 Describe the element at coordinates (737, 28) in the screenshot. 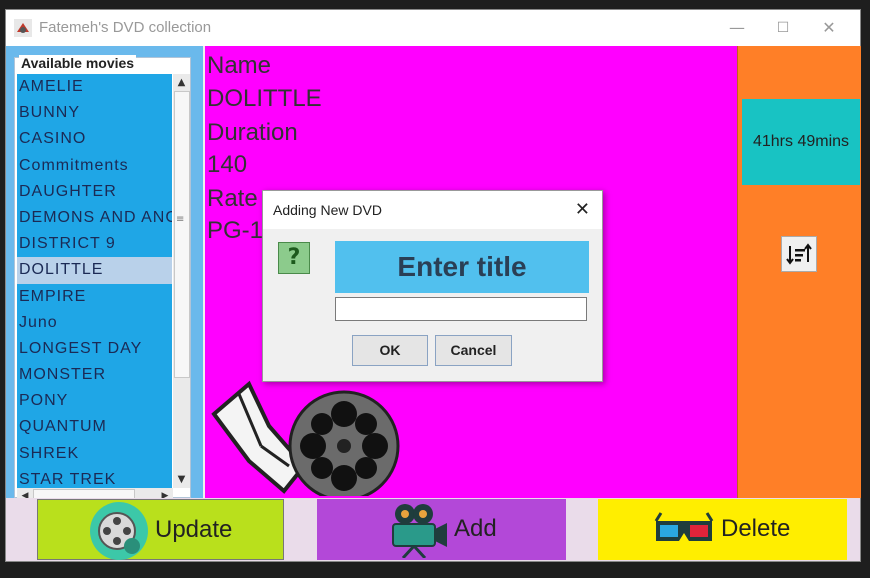

I see `minimize-button: —` at that location.